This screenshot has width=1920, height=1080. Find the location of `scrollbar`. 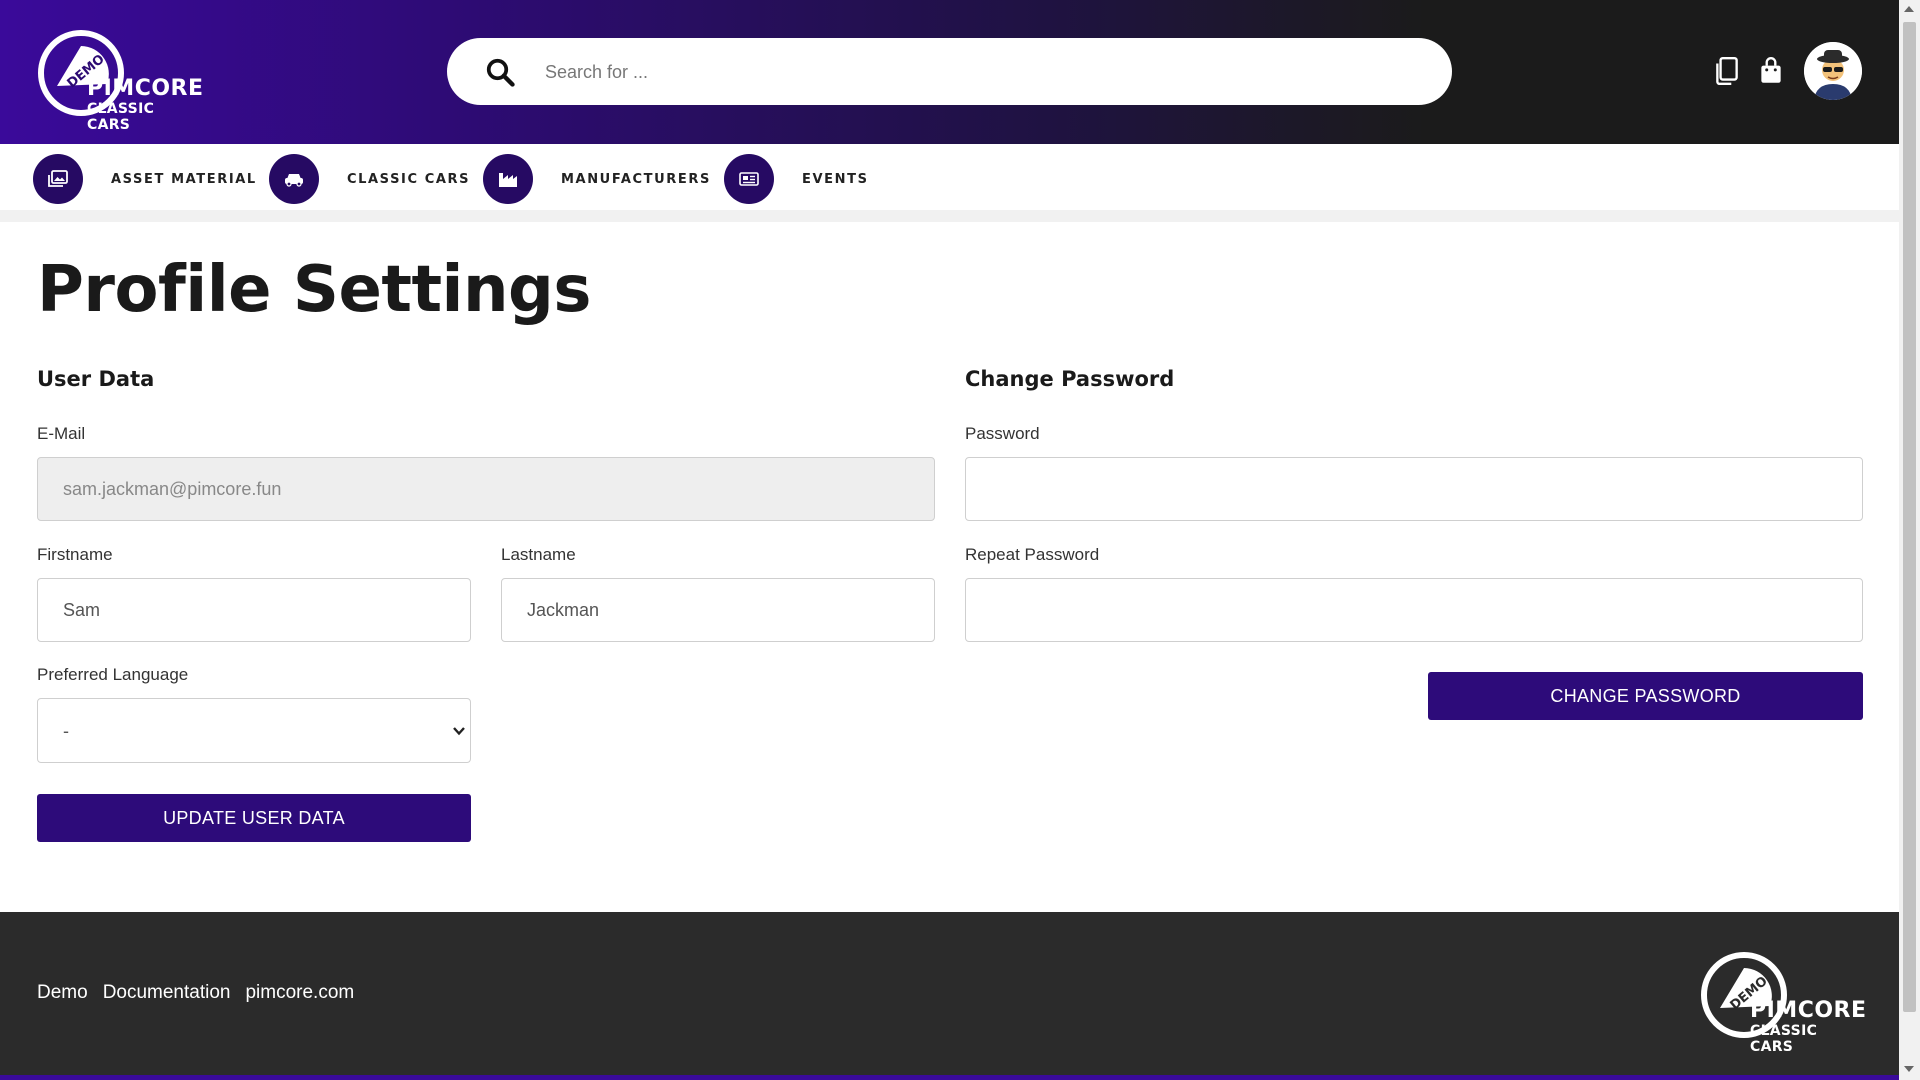

scrollbar is located at coordinates (1909, 540).